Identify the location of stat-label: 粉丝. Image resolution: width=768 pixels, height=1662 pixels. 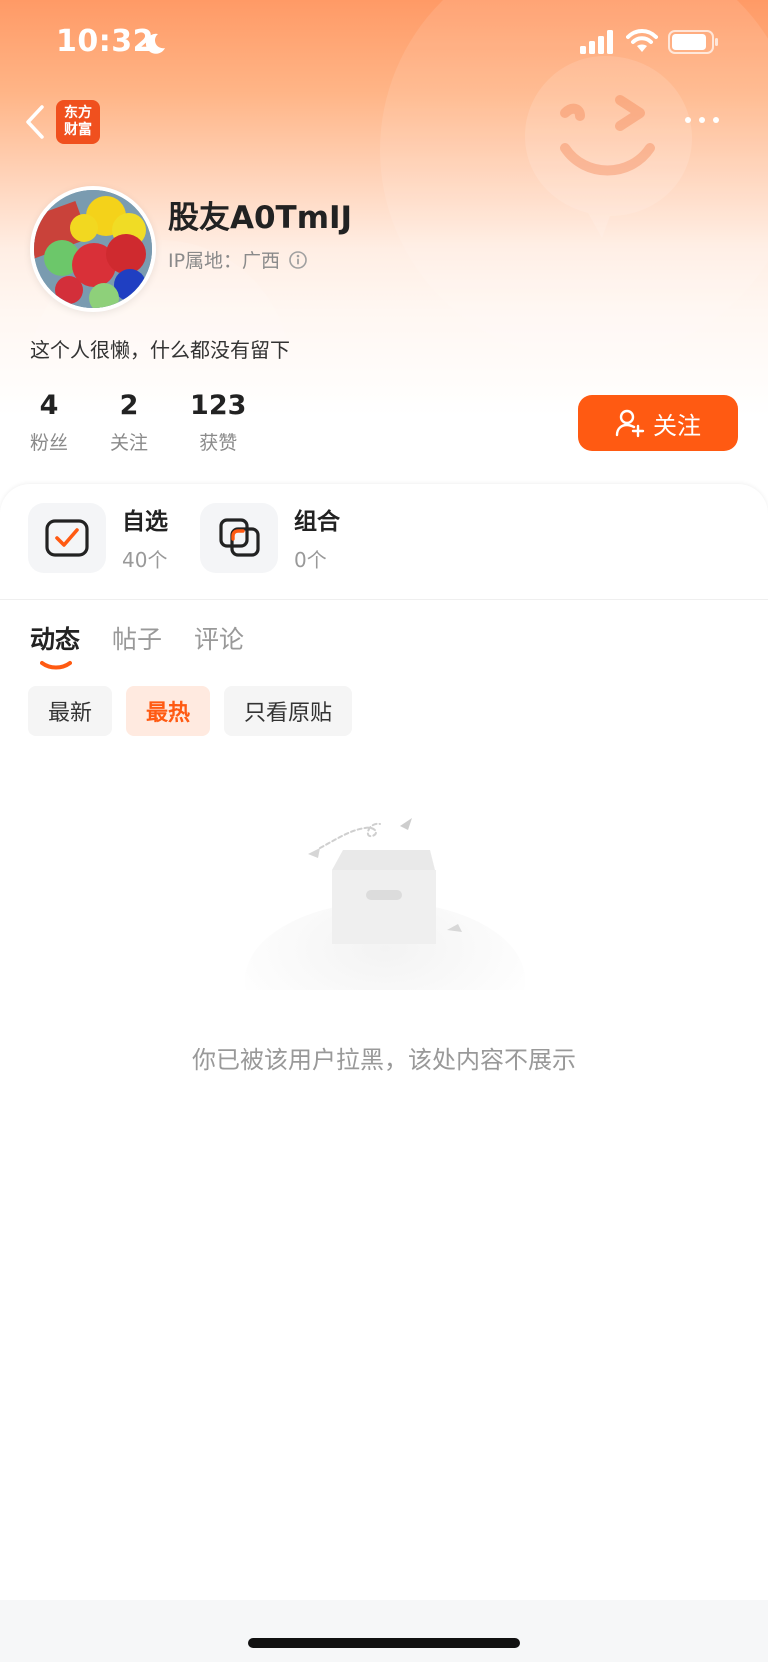
(49, 443).